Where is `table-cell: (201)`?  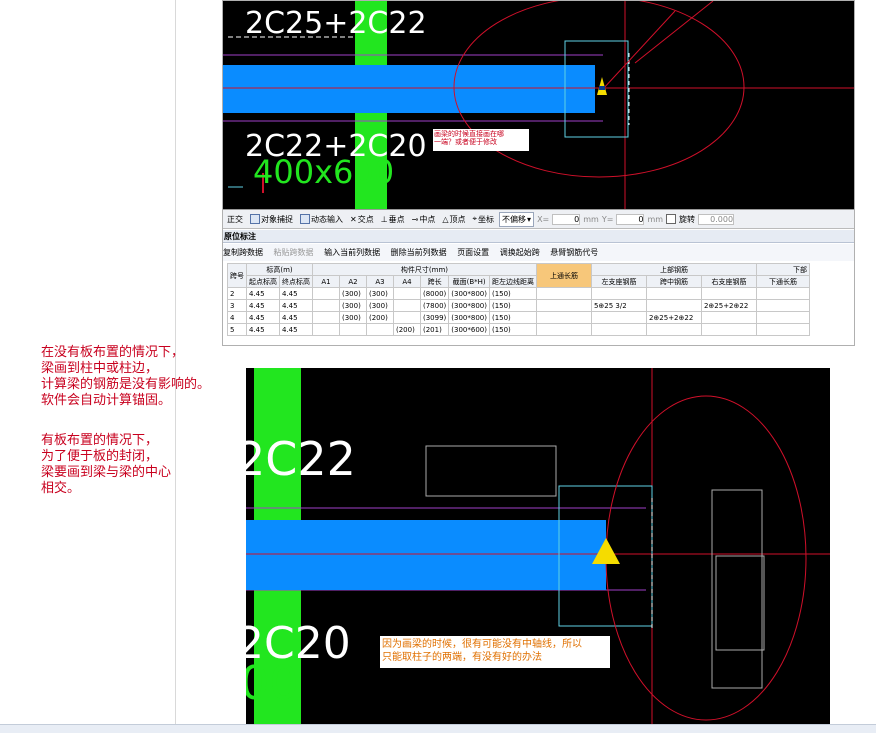 table-cell: (201) is located at coordinates (434, 329).